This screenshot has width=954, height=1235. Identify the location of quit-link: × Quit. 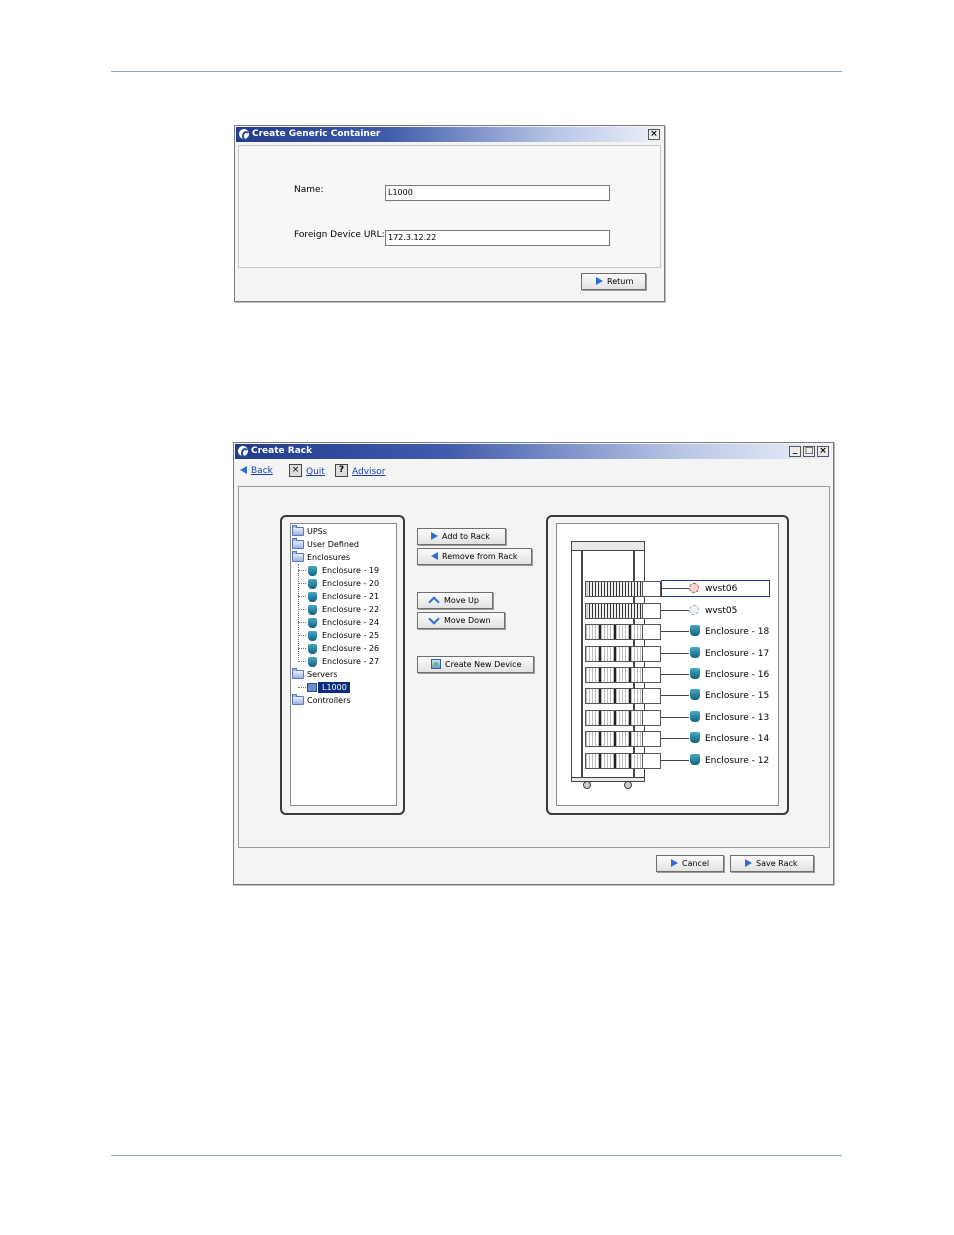
(307, 470).